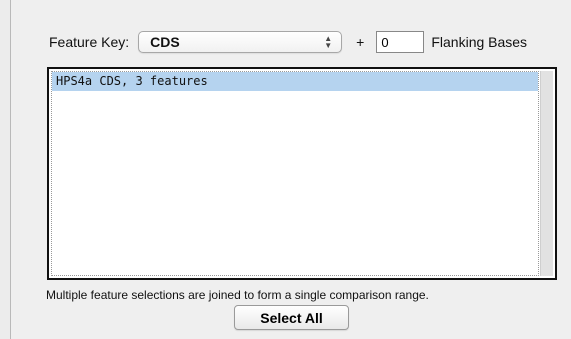  Describe the element at coordinates (295, 81) in the screenshot. I see `list-item: HPS4a CDS, 3 features` at that location.